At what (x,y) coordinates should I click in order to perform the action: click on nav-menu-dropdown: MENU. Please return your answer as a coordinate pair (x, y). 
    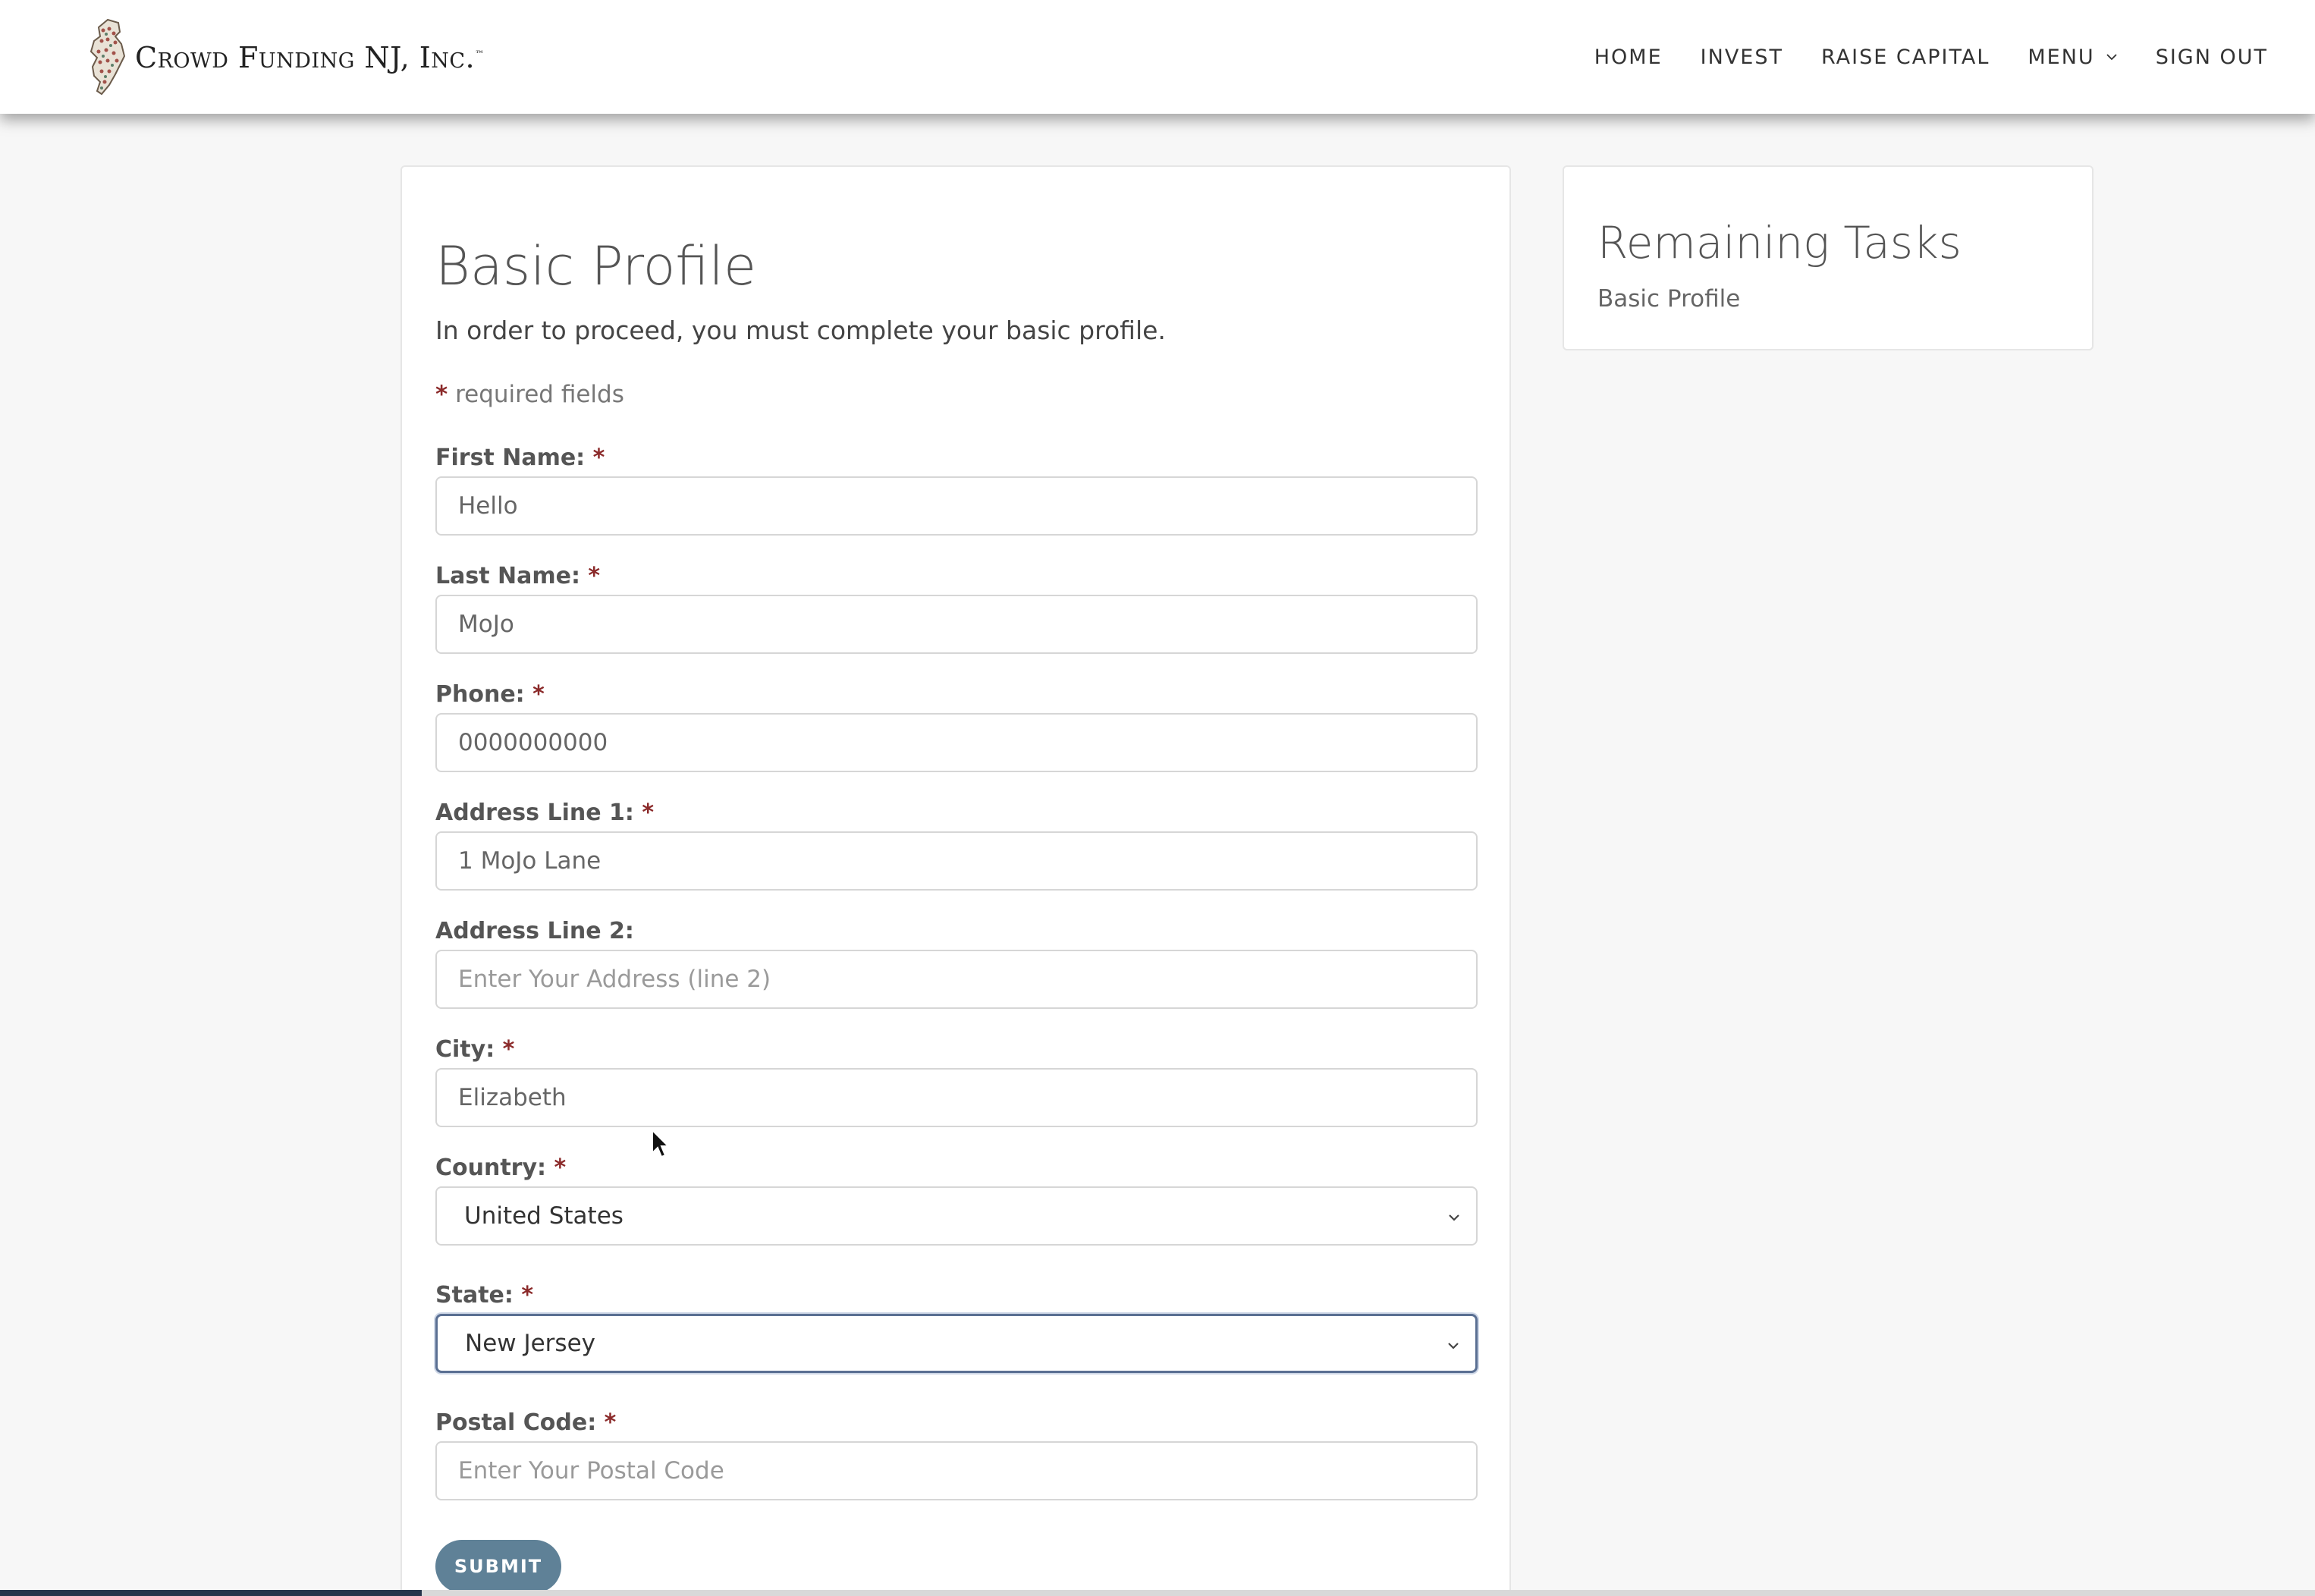
    Looking at the image, I should click on (2072, 57).